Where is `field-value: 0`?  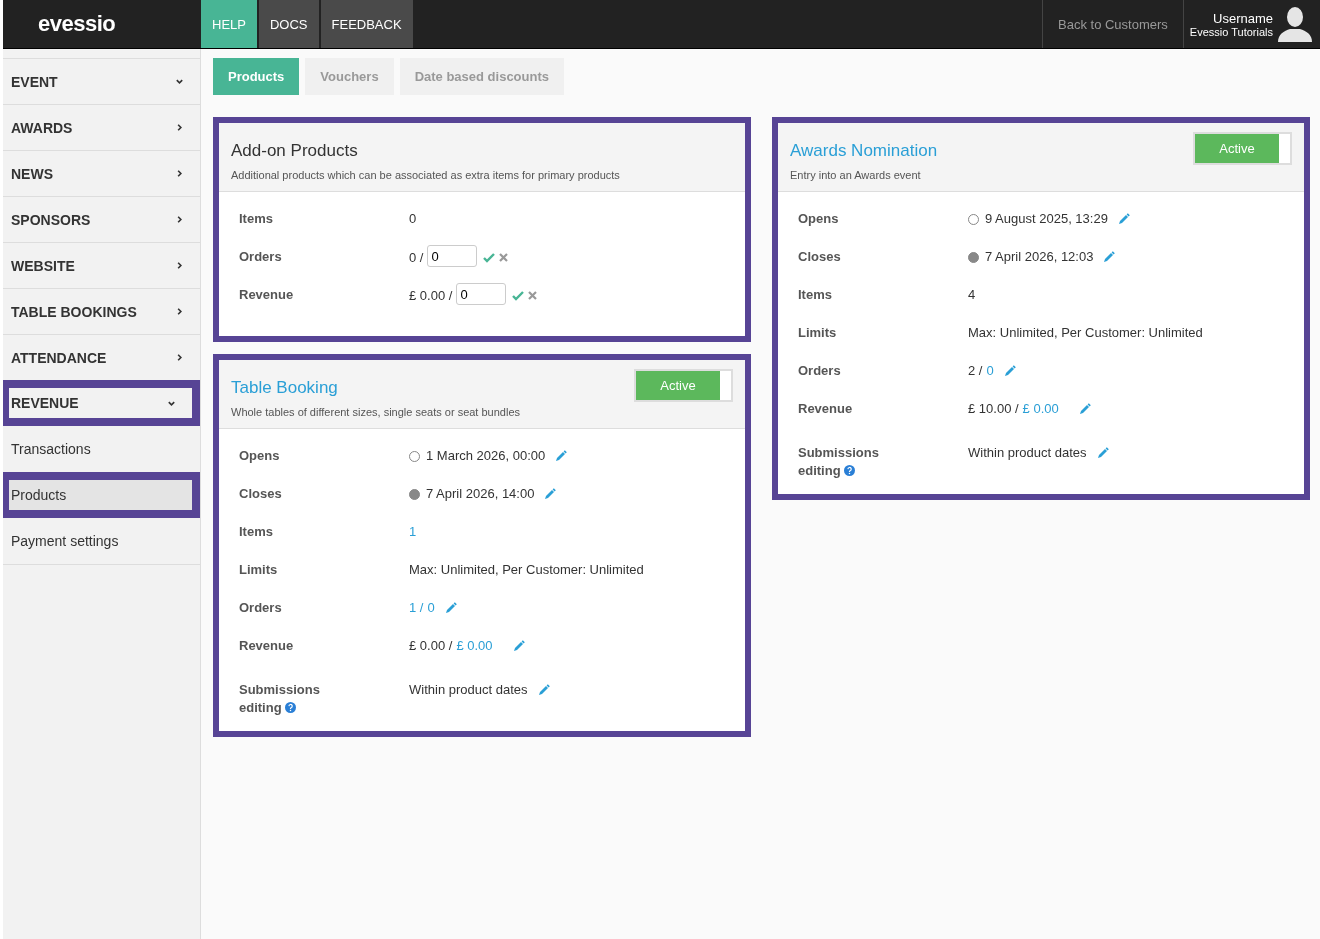 field-value: 0 is located at coordinates (413, 219).